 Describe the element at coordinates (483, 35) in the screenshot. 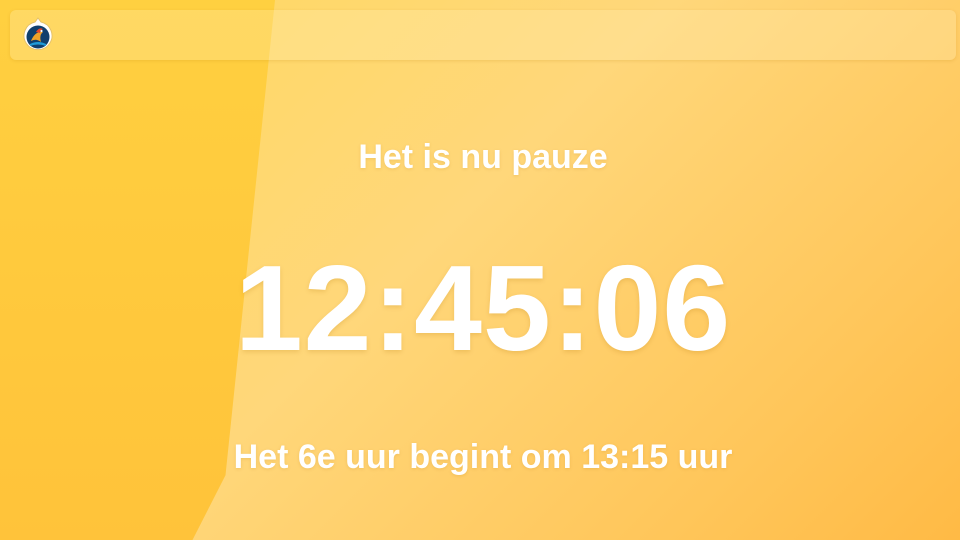

I see `top-bar` at that location.